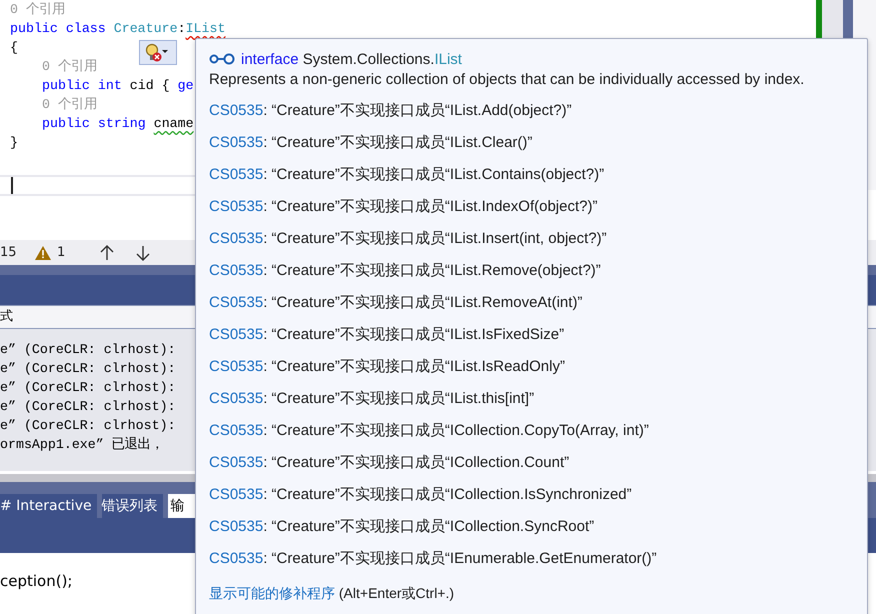 This screenshot has width=876, height=614. What do you see at coordinates (94, 123) in the screenshot?
I see `code-keyword: public string` at bounding box center [94, 123].